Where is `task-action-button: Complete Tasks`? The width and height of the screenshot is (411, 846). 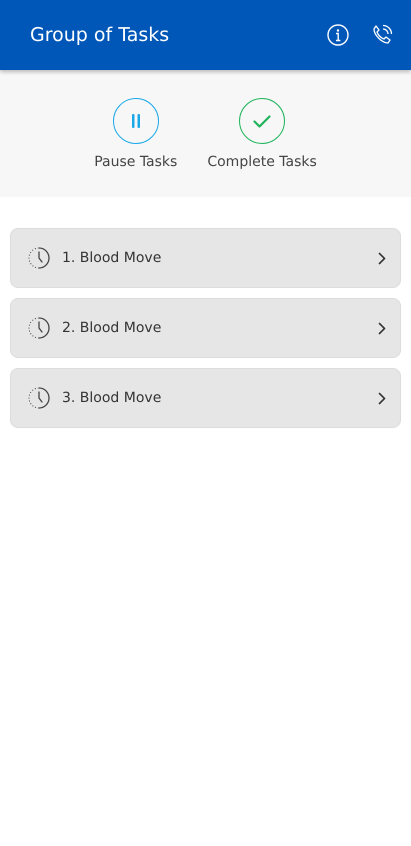
task-action-button: Complete Tasks is located at coordinates (262, 147).